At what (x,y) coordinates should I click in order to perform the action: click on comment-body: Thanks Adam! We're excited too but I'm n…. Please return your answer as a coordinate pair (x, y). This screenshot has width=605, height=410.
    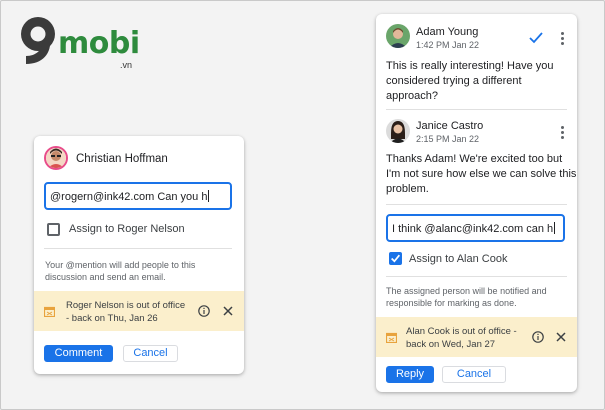
    Looking at the image, I should click on (481, 174).